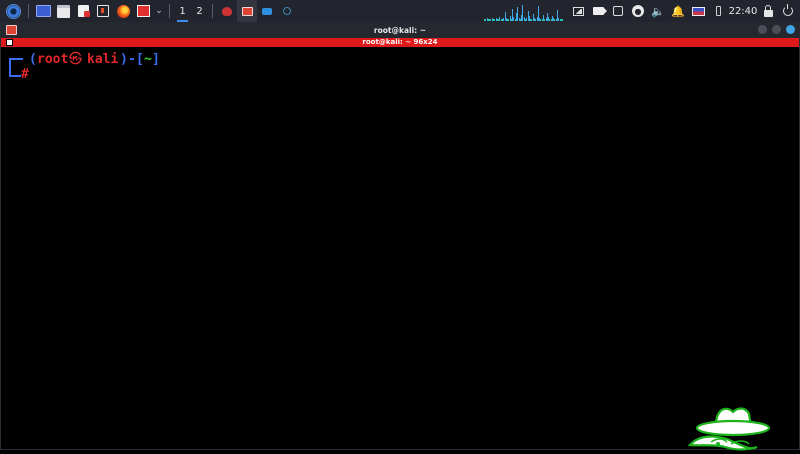 This screenshot has height=454, width=800. I want to click on top-panel: ⌄ 1 2 ● 🔈 🔔 22:40, so click(400, 11).